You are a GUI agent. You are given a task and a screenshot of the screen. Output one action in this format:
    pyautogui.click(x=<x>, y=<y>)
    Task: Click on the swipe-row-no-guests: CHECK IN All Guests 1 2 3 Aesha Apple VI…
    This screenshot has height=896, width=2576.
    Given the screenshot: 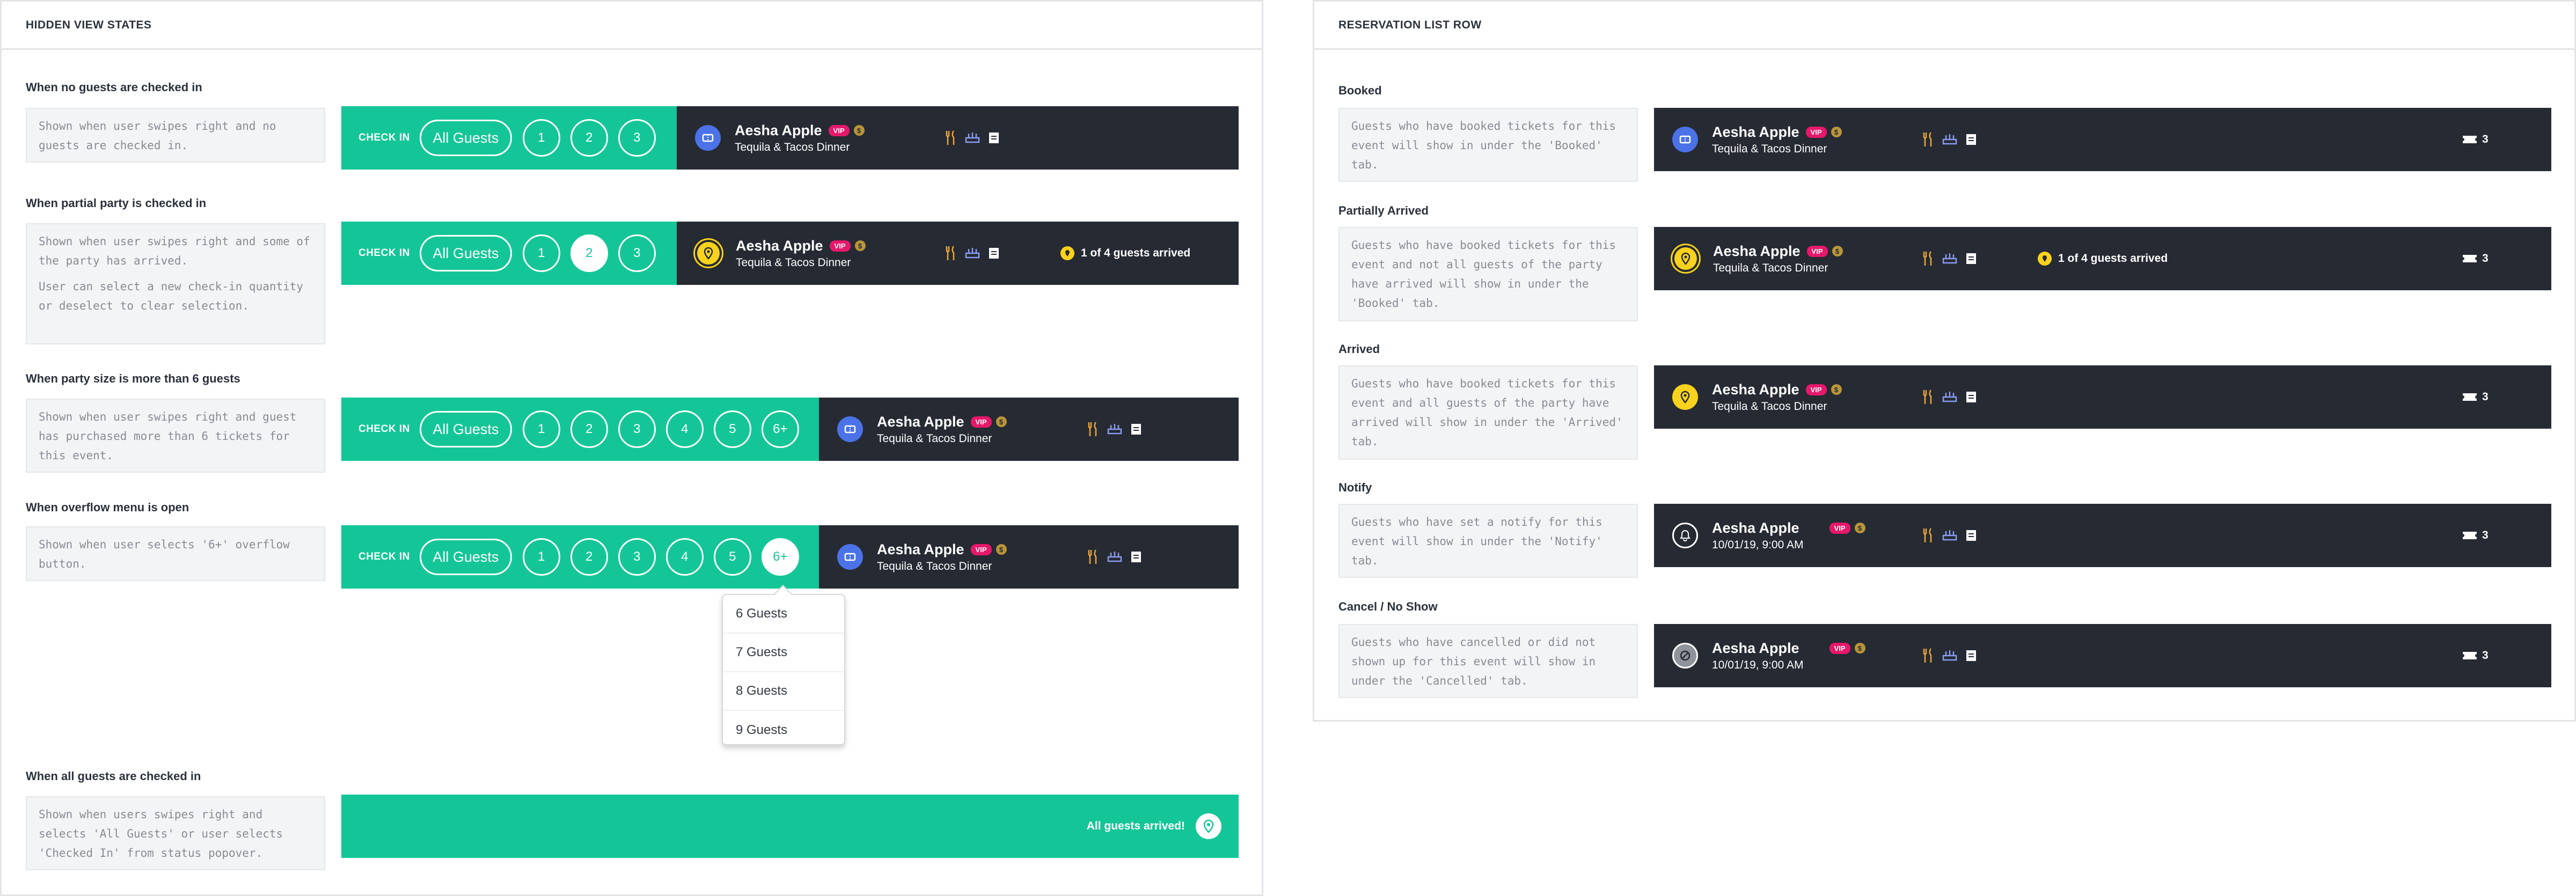 What is the action you would take?
    pyautogui.click(x=790, y=138)
    